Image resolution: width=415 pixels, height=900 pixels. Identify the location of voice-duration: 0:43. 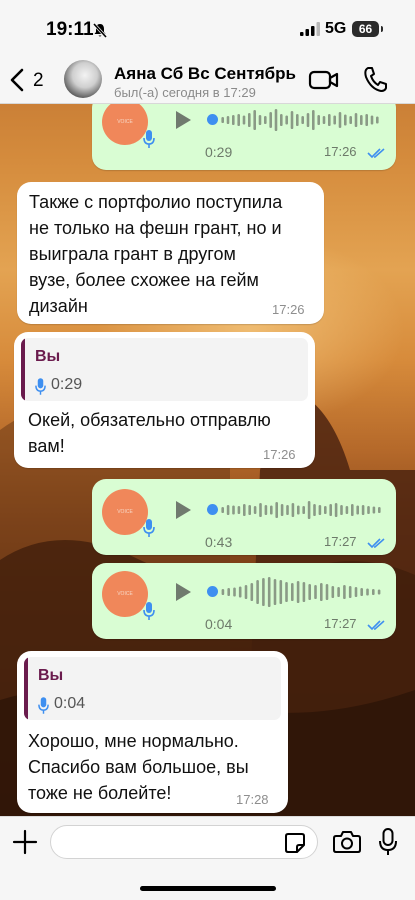
(219, 542).